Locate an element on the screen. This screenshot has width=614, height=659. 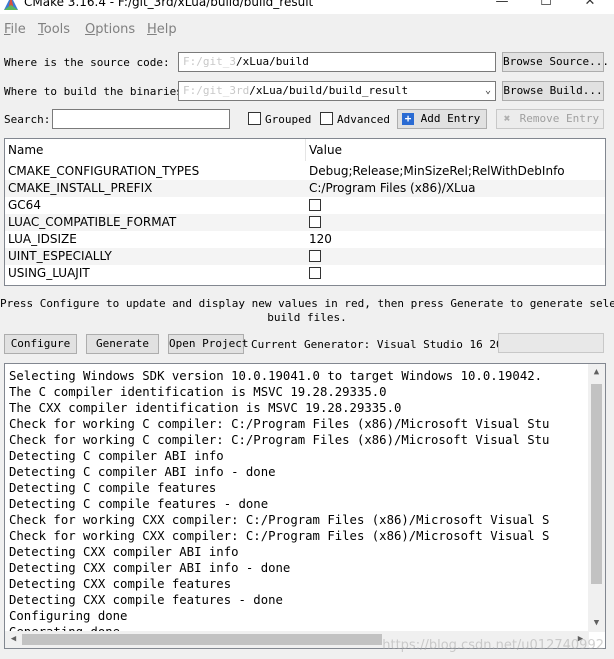
column-header-value: Value is located at coordinates (325, 150).